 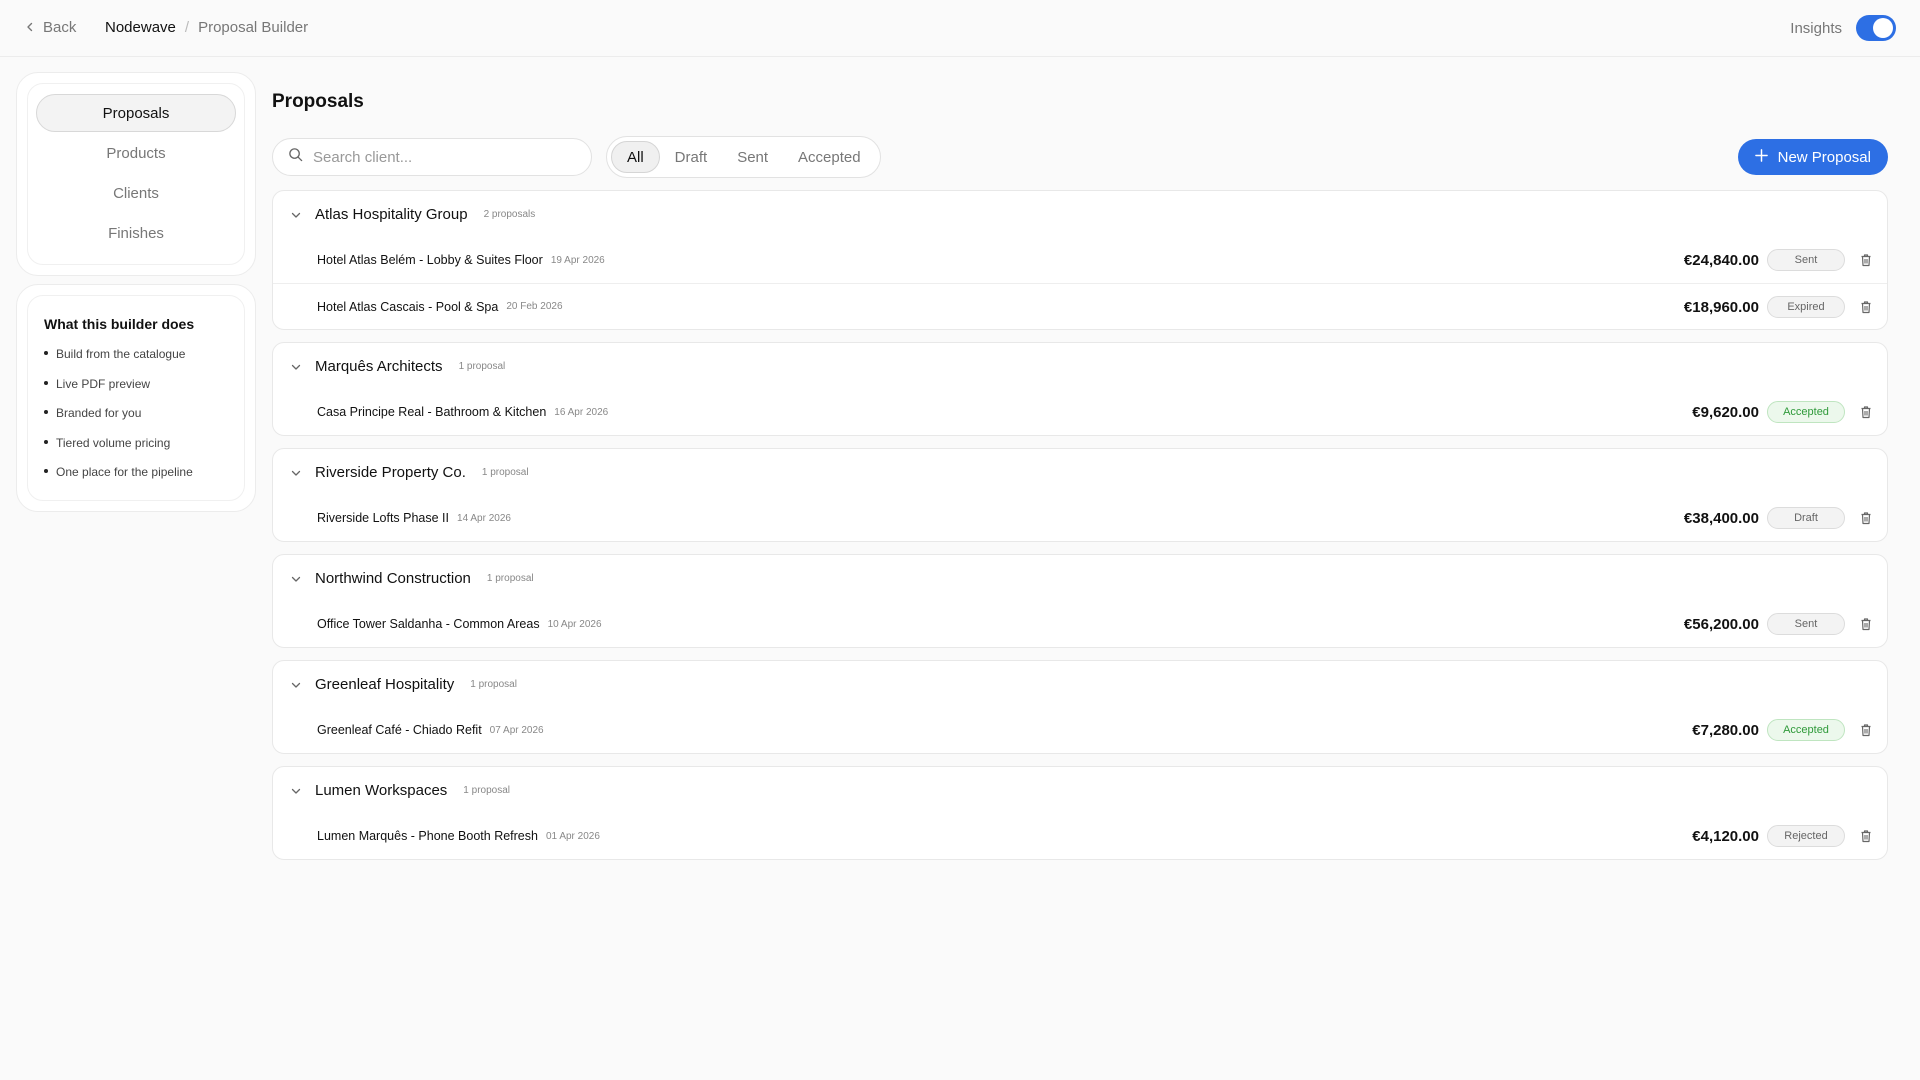 What do you see at coordinates (484, 518) in the screenshot?
I see `proposal-date: 14 Apr 2026` at bounding box center [484, 518].